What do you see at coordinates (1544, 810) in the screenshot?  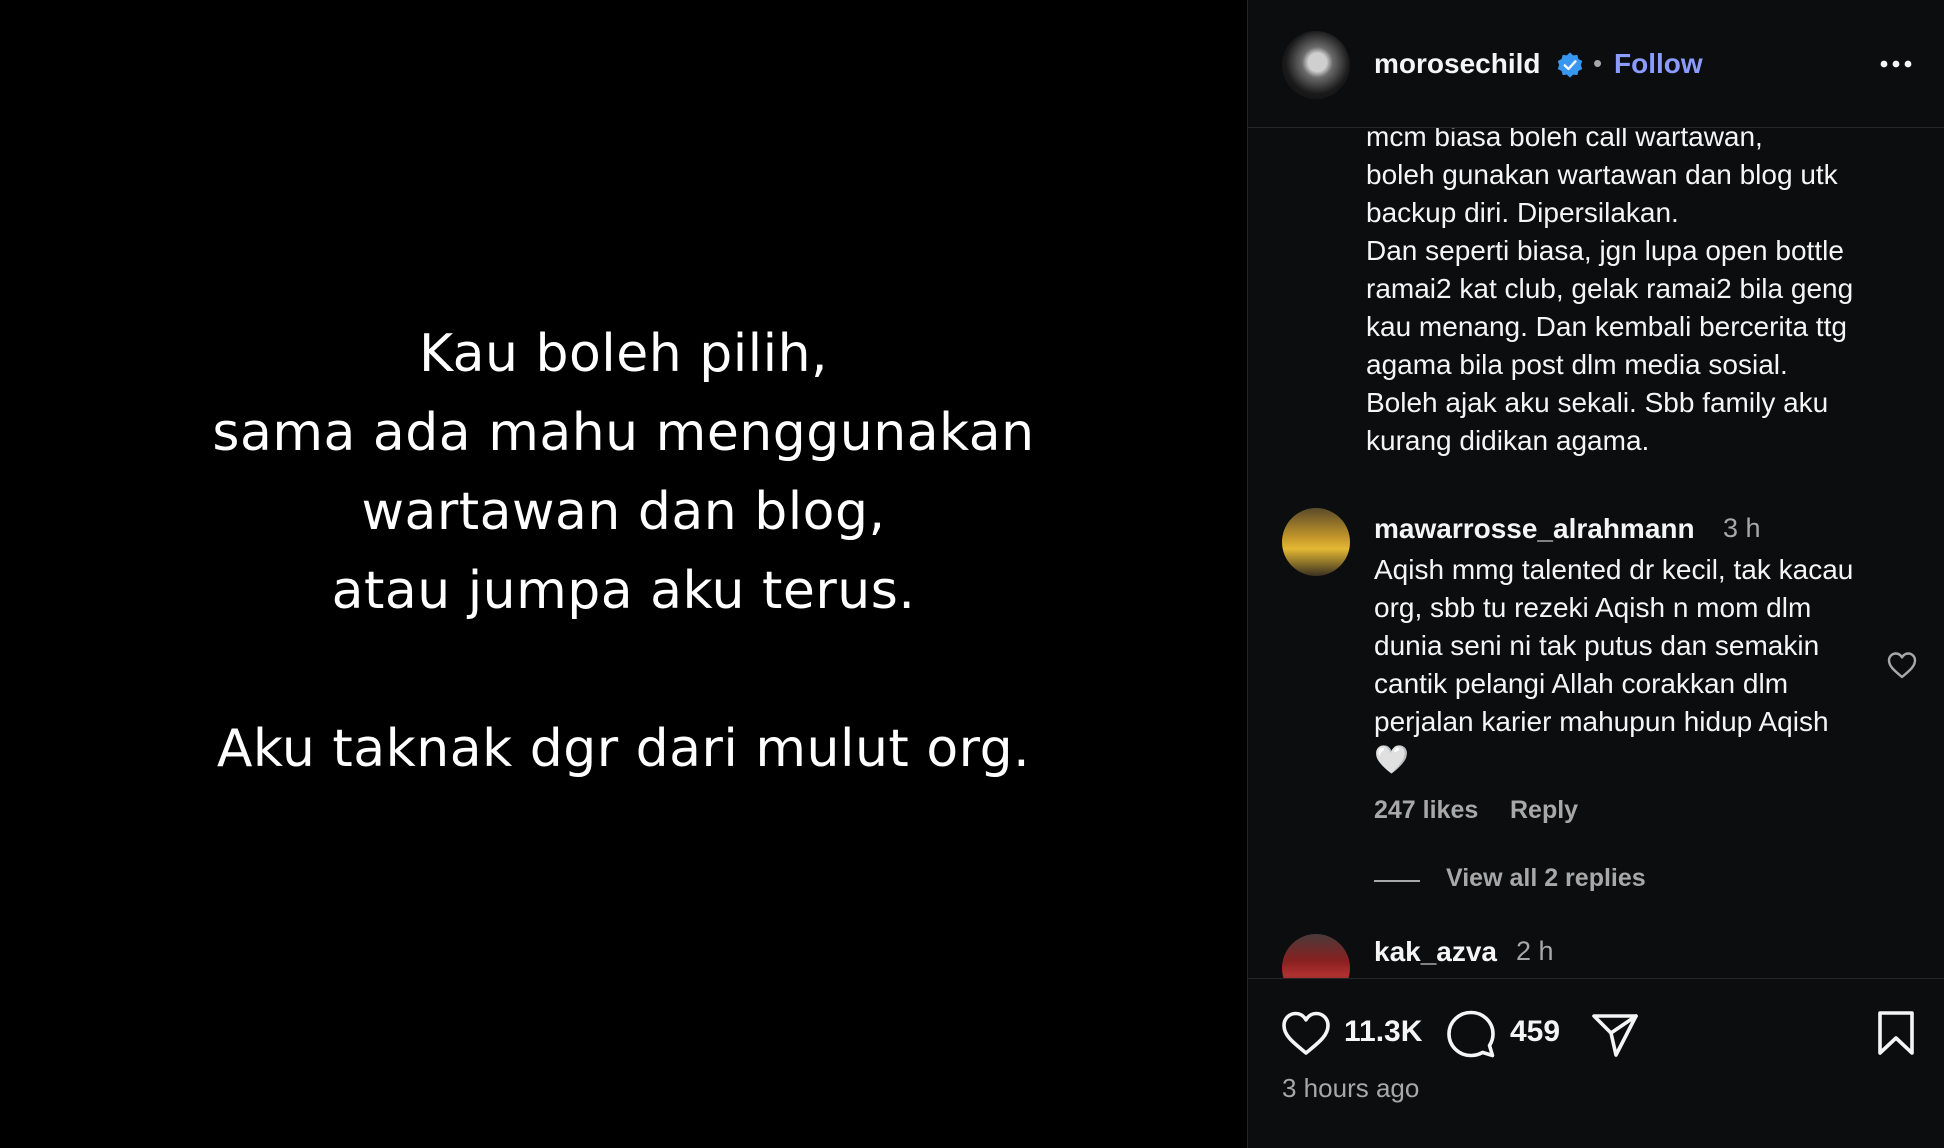 I see `reply-button: Reply` at bounding box center [1544, 810].